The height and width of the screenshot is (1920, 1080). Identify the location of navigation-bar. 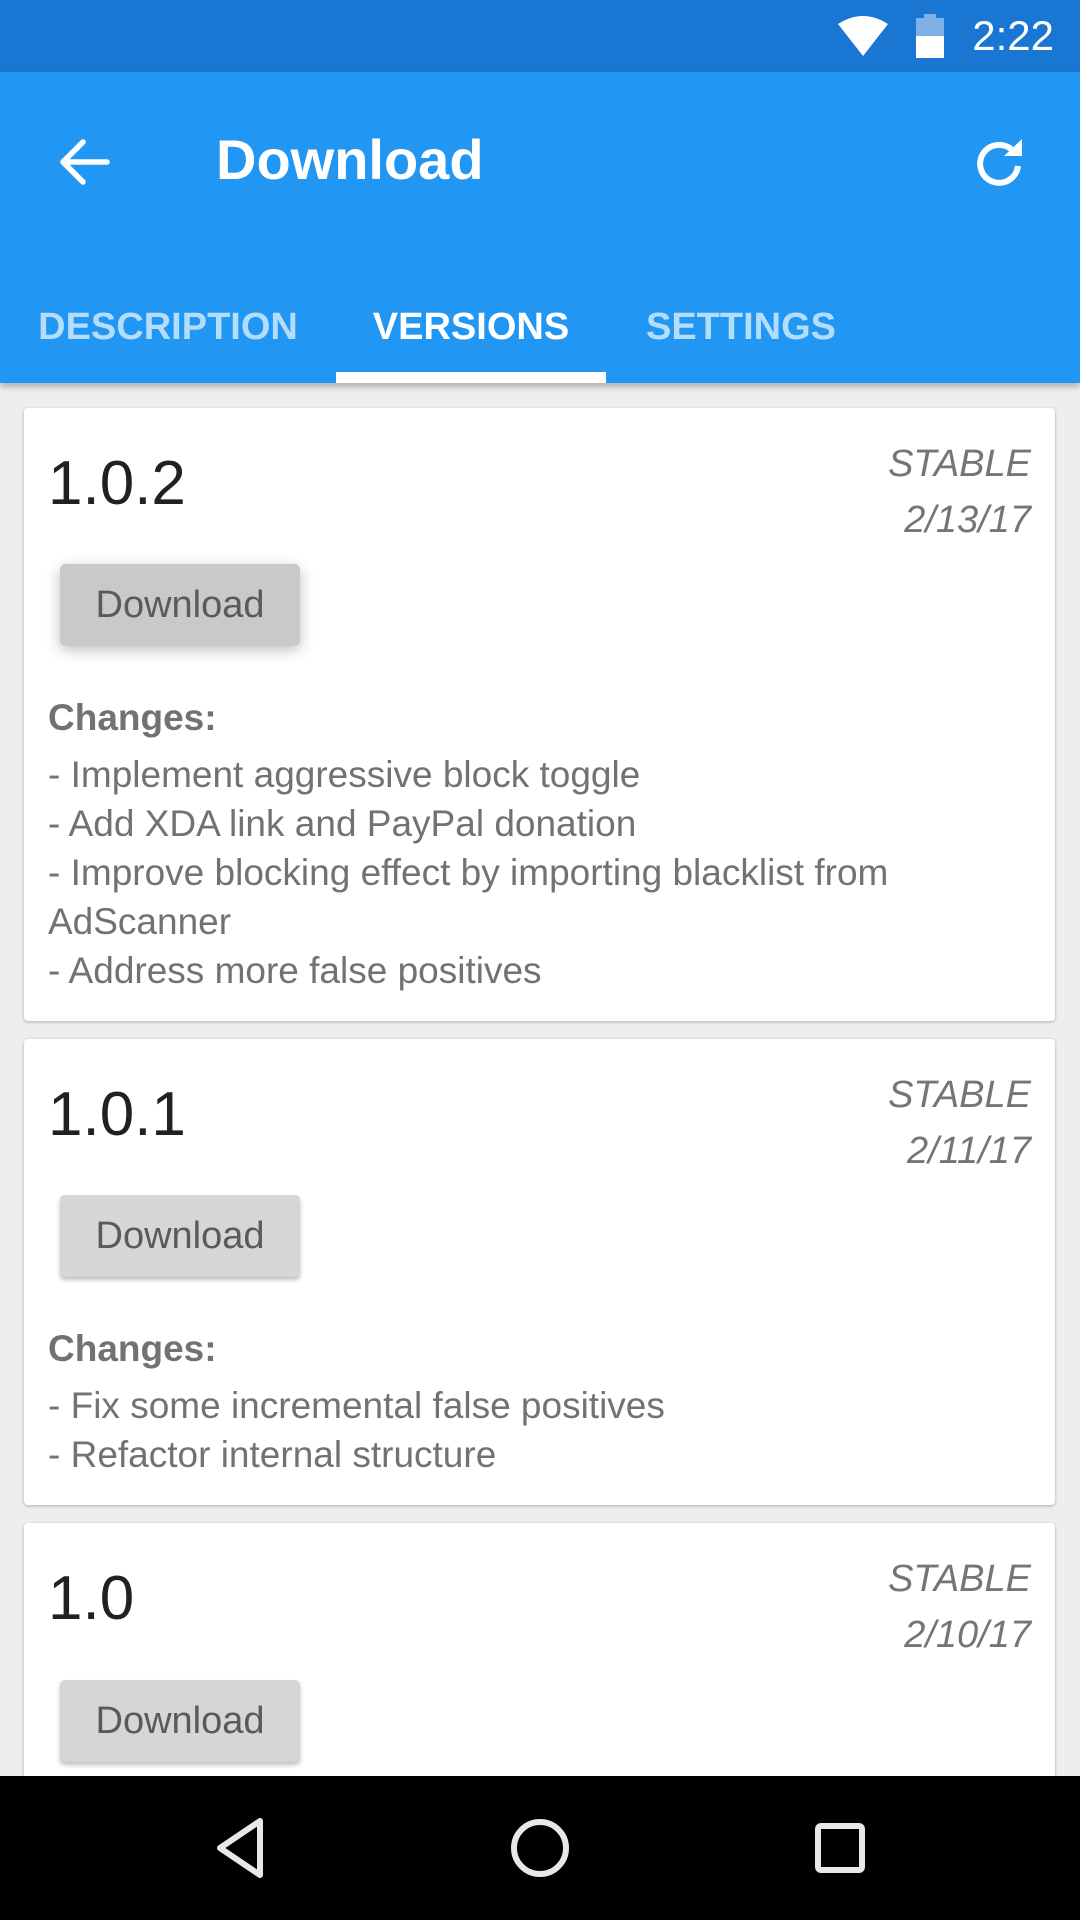
(540, 1848).